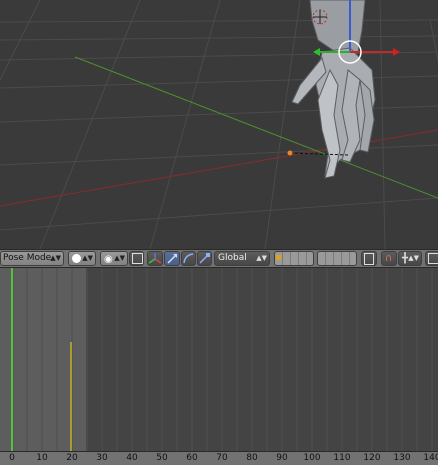 The width and height of the screenshot is (438, 465). Describe the element at coordinates (27, 258) in the screenshot. I see `mode-select-label: Pose Mode` at that location.